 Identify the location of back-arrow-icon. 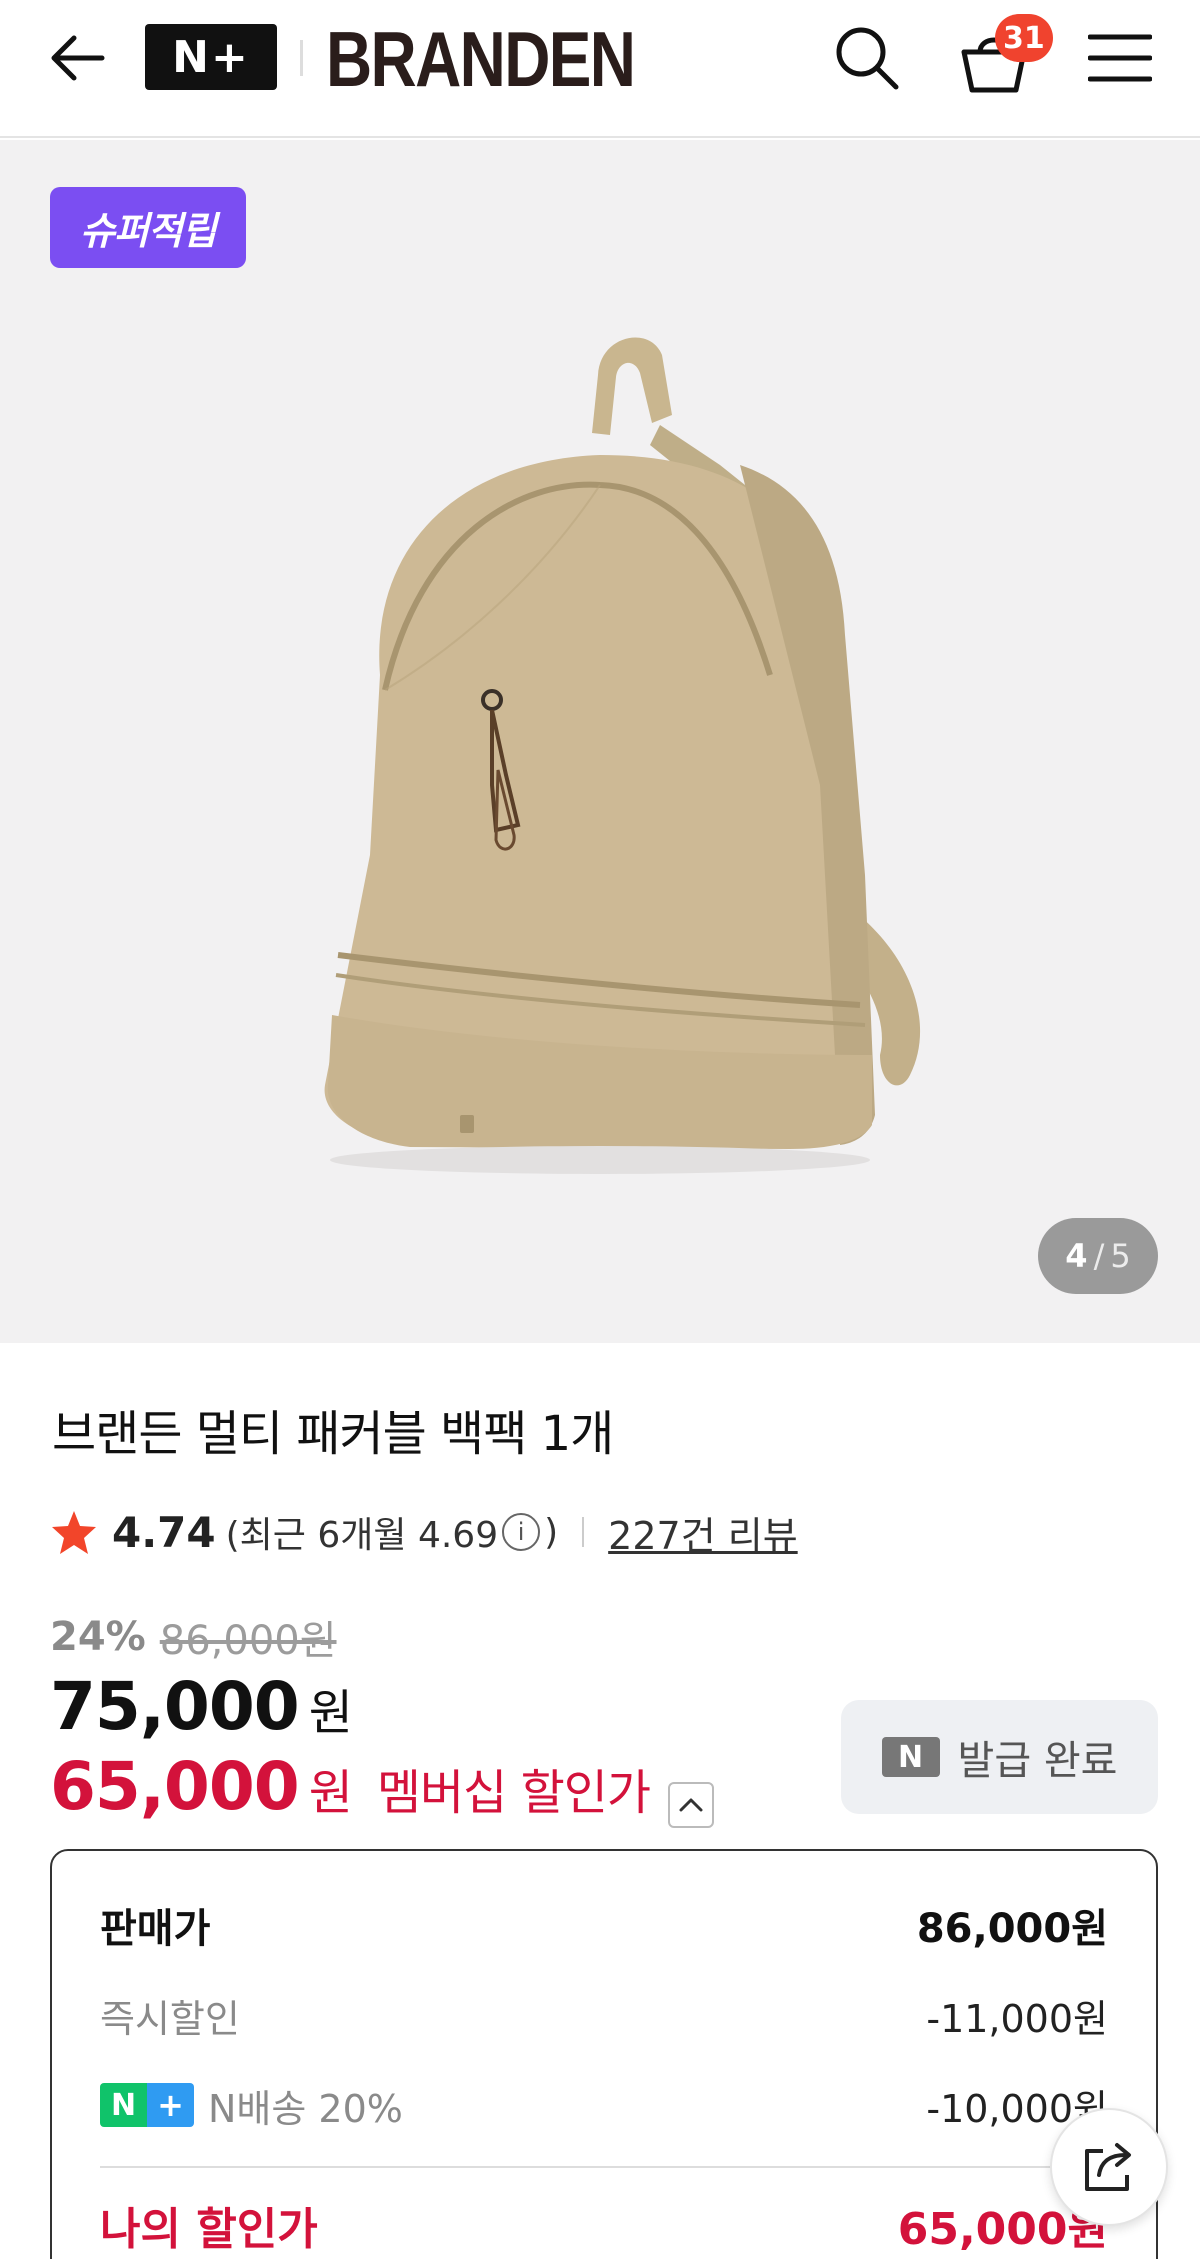
(78, 58).